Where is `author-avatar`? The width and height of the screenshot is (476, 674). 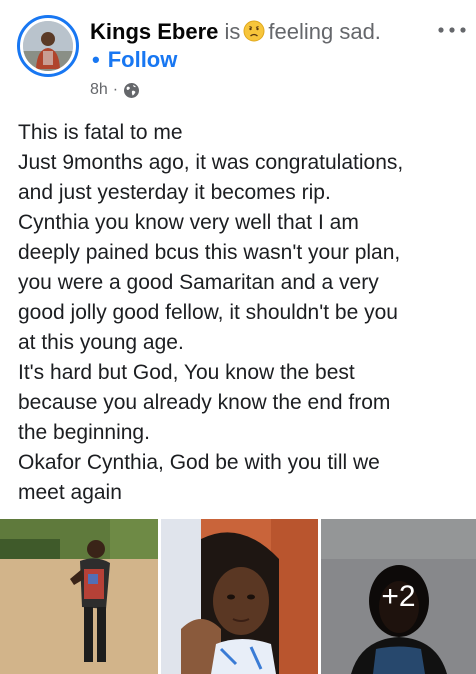 author-avatar is located at coordinates (48, 46).